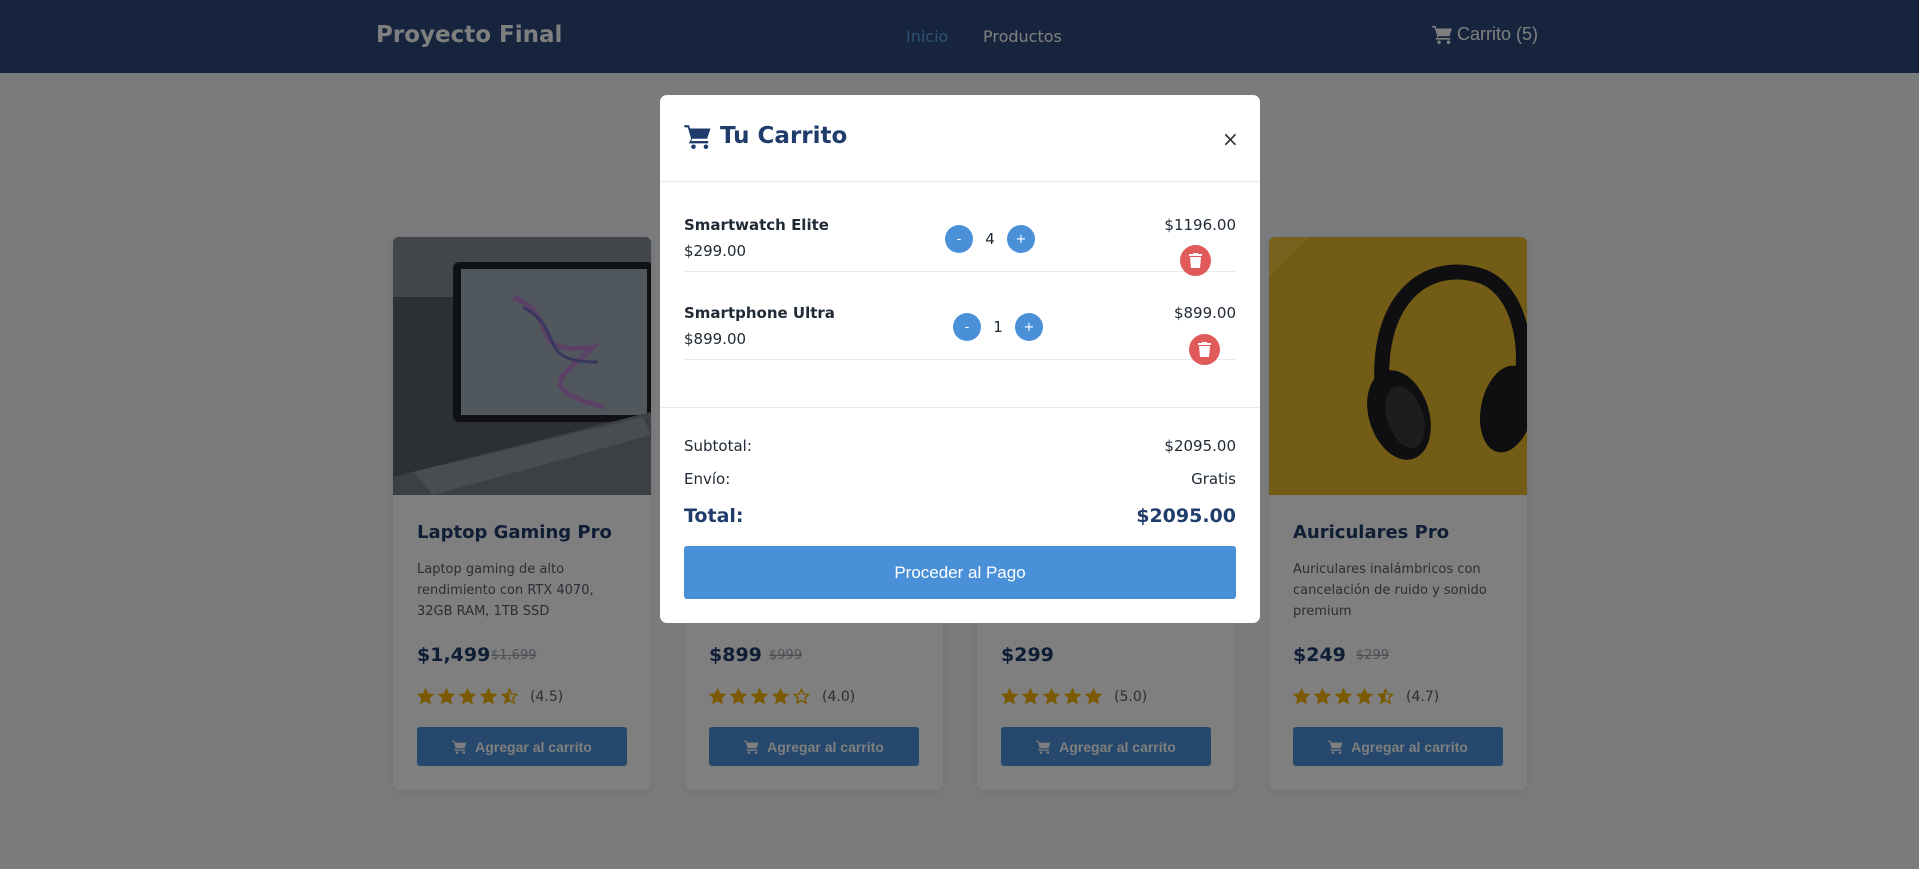  I want to click on checkout-button: Proceder al Pago, so click(960, 572).